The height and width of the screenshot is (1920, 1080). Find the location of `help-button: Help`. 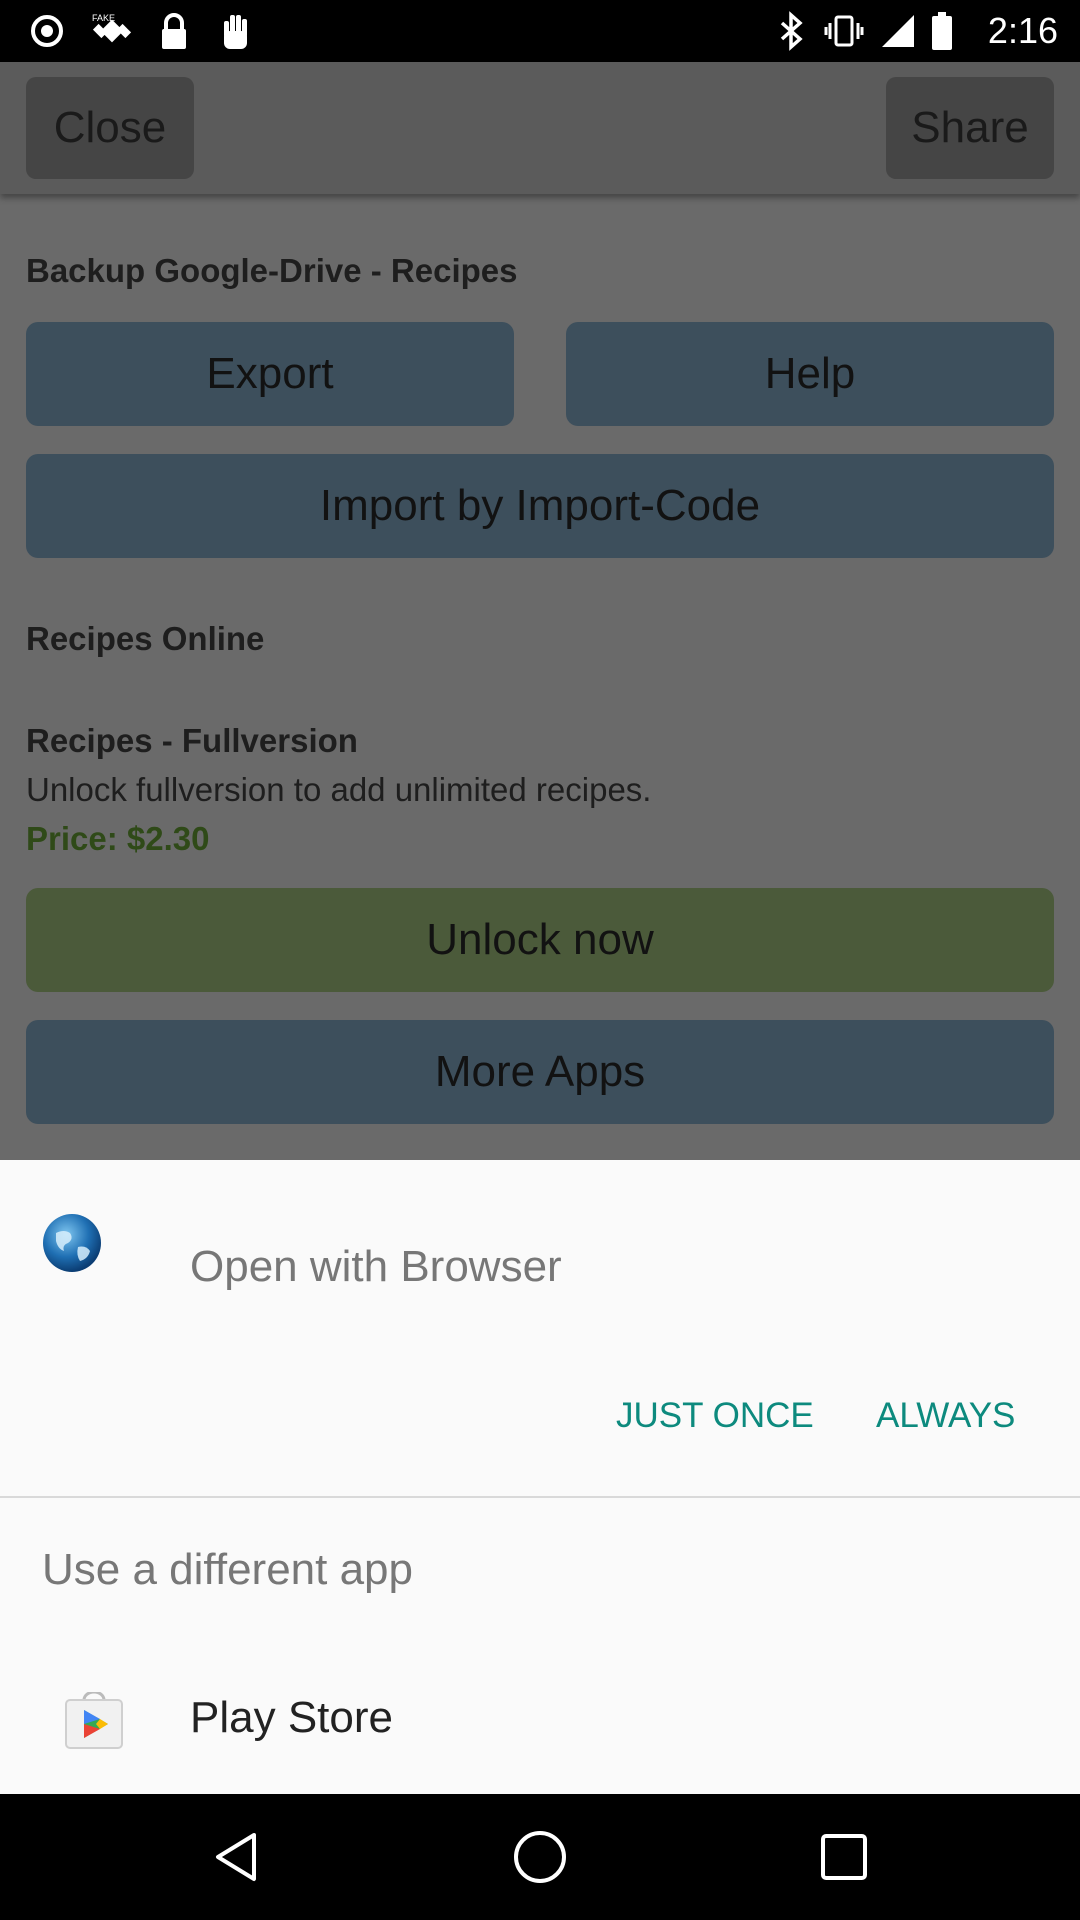

help-button: Help is located at coordinates (810, 374).